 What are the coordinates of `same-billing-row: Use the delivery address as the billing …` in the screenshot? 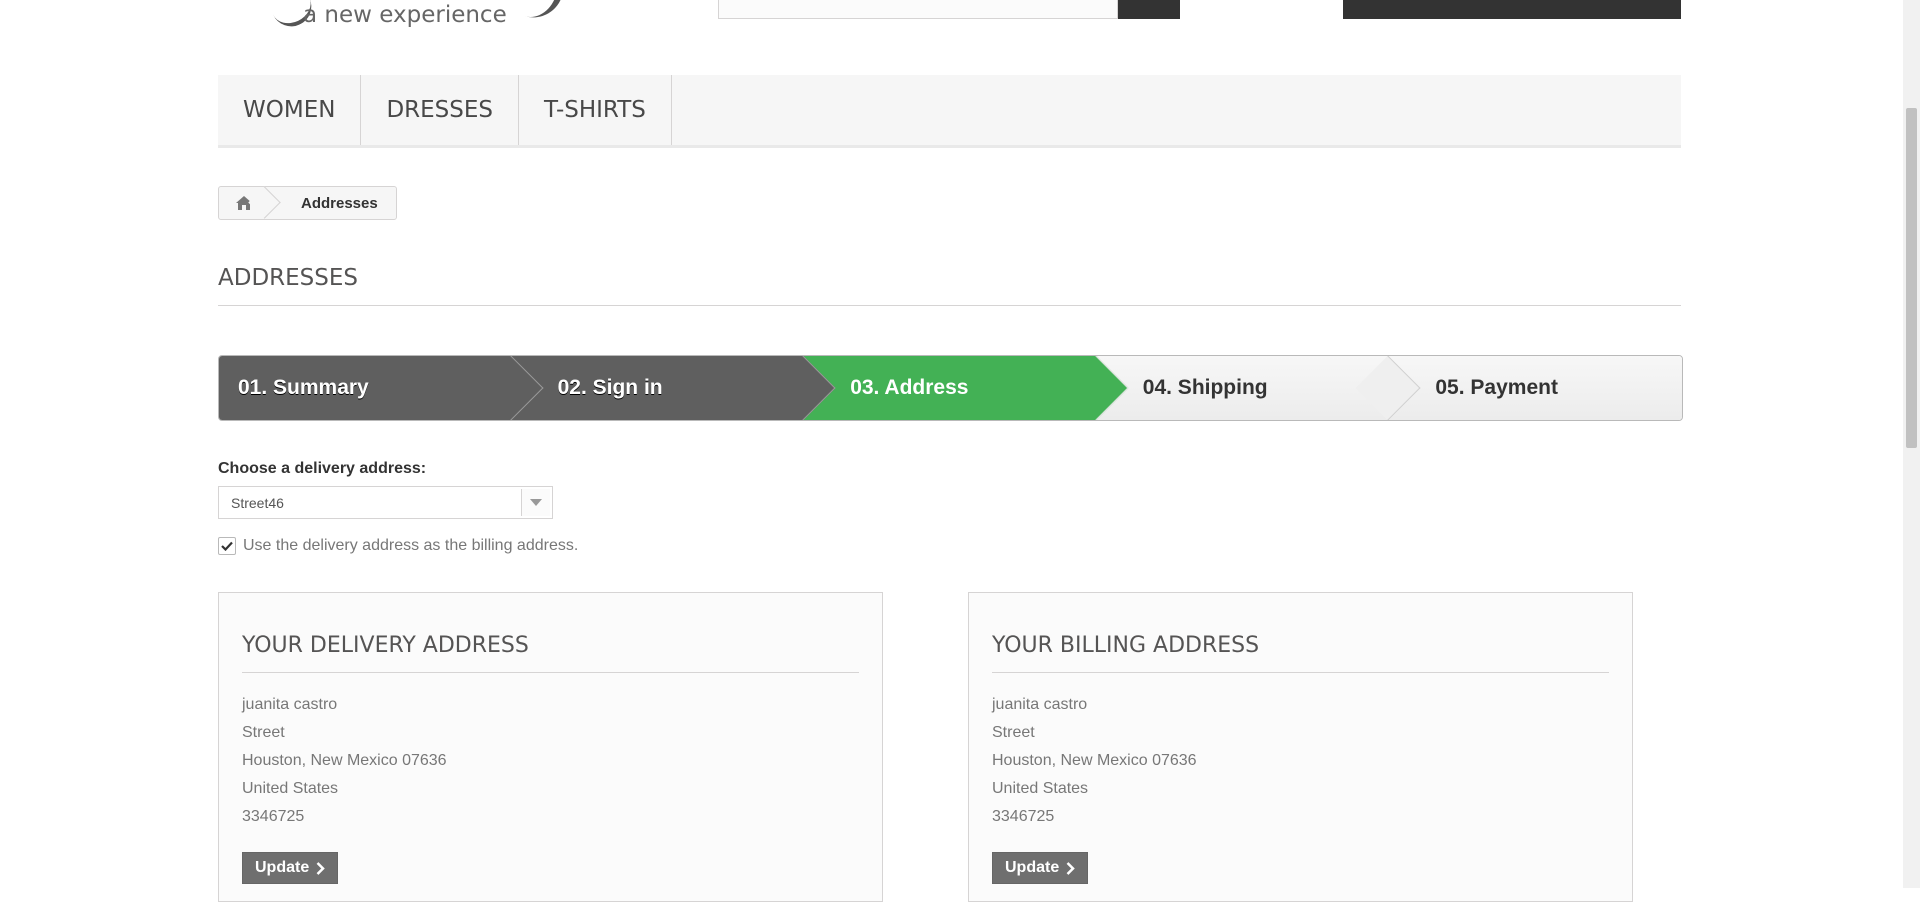 It's located at (398, 546).